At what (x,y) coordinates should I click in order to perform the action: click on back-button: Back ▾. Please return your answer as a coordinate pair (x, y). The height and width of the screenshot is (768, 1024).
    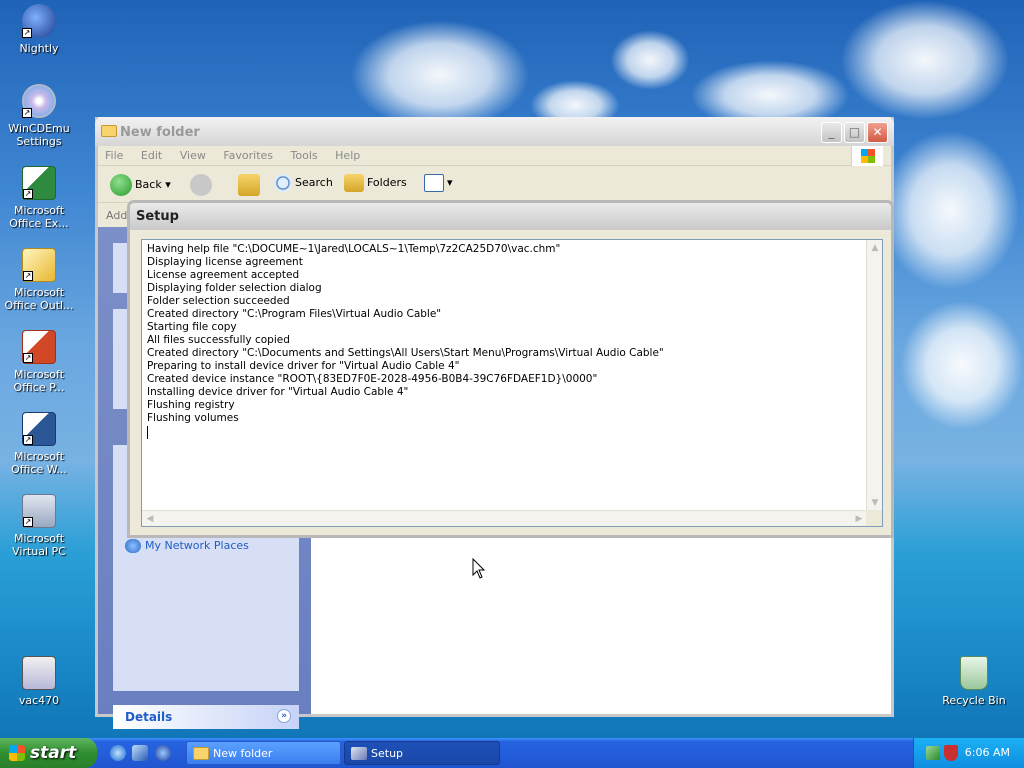
    Looking at the image, I should click on (140, 185).